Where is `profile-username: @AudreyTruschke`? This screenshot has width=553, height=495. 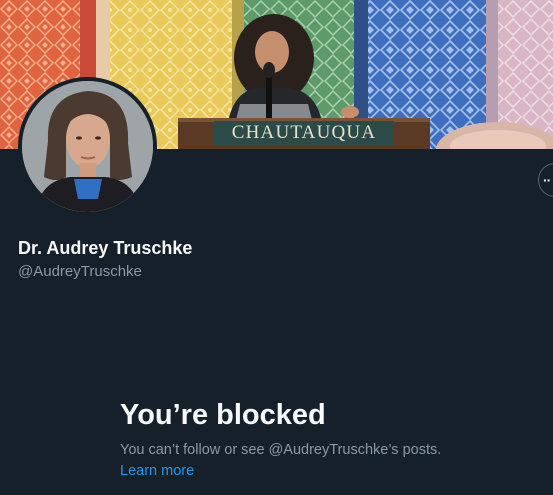 profile-username: @AudreyTruschke is located at coordinates (80, 271).